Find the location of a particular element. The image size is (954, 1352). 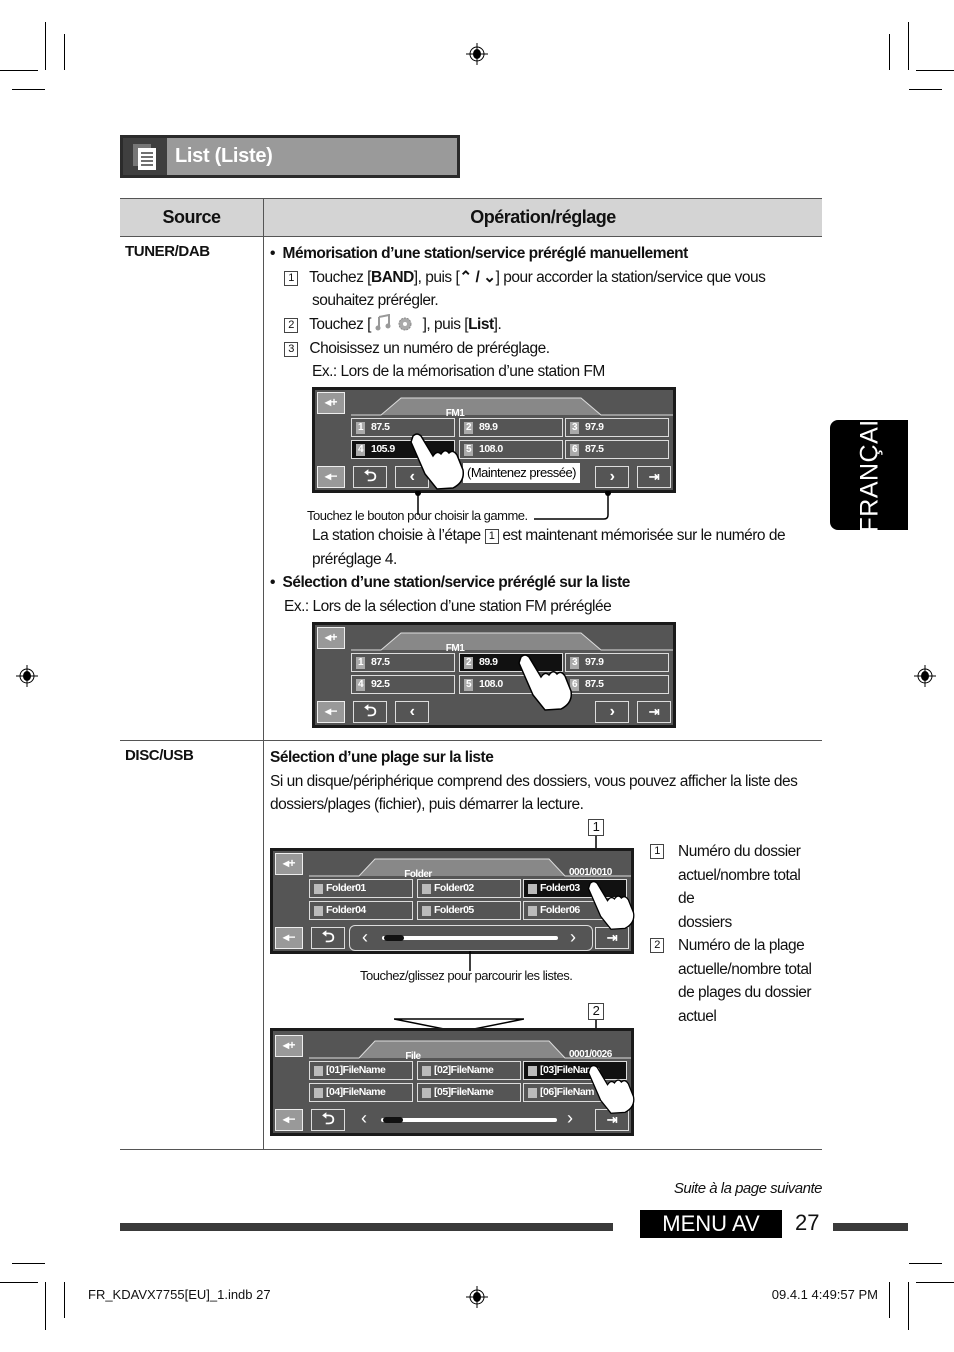

marker-2: 2 is located at coordinates (596, 1011).